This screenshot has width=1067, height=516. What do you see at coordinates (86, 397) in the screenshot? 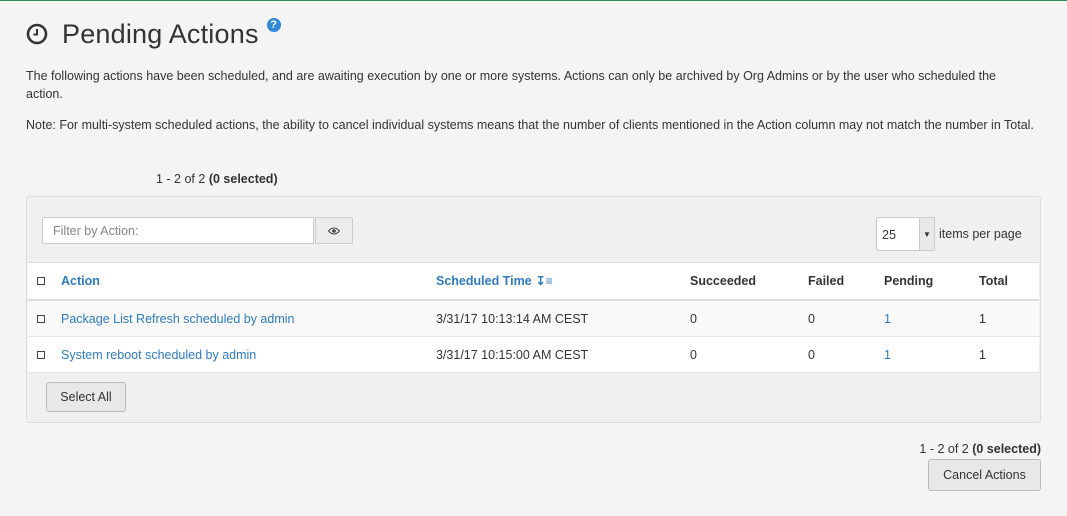
I see `select-all-button: Select All` at bounding box center [86, 397].